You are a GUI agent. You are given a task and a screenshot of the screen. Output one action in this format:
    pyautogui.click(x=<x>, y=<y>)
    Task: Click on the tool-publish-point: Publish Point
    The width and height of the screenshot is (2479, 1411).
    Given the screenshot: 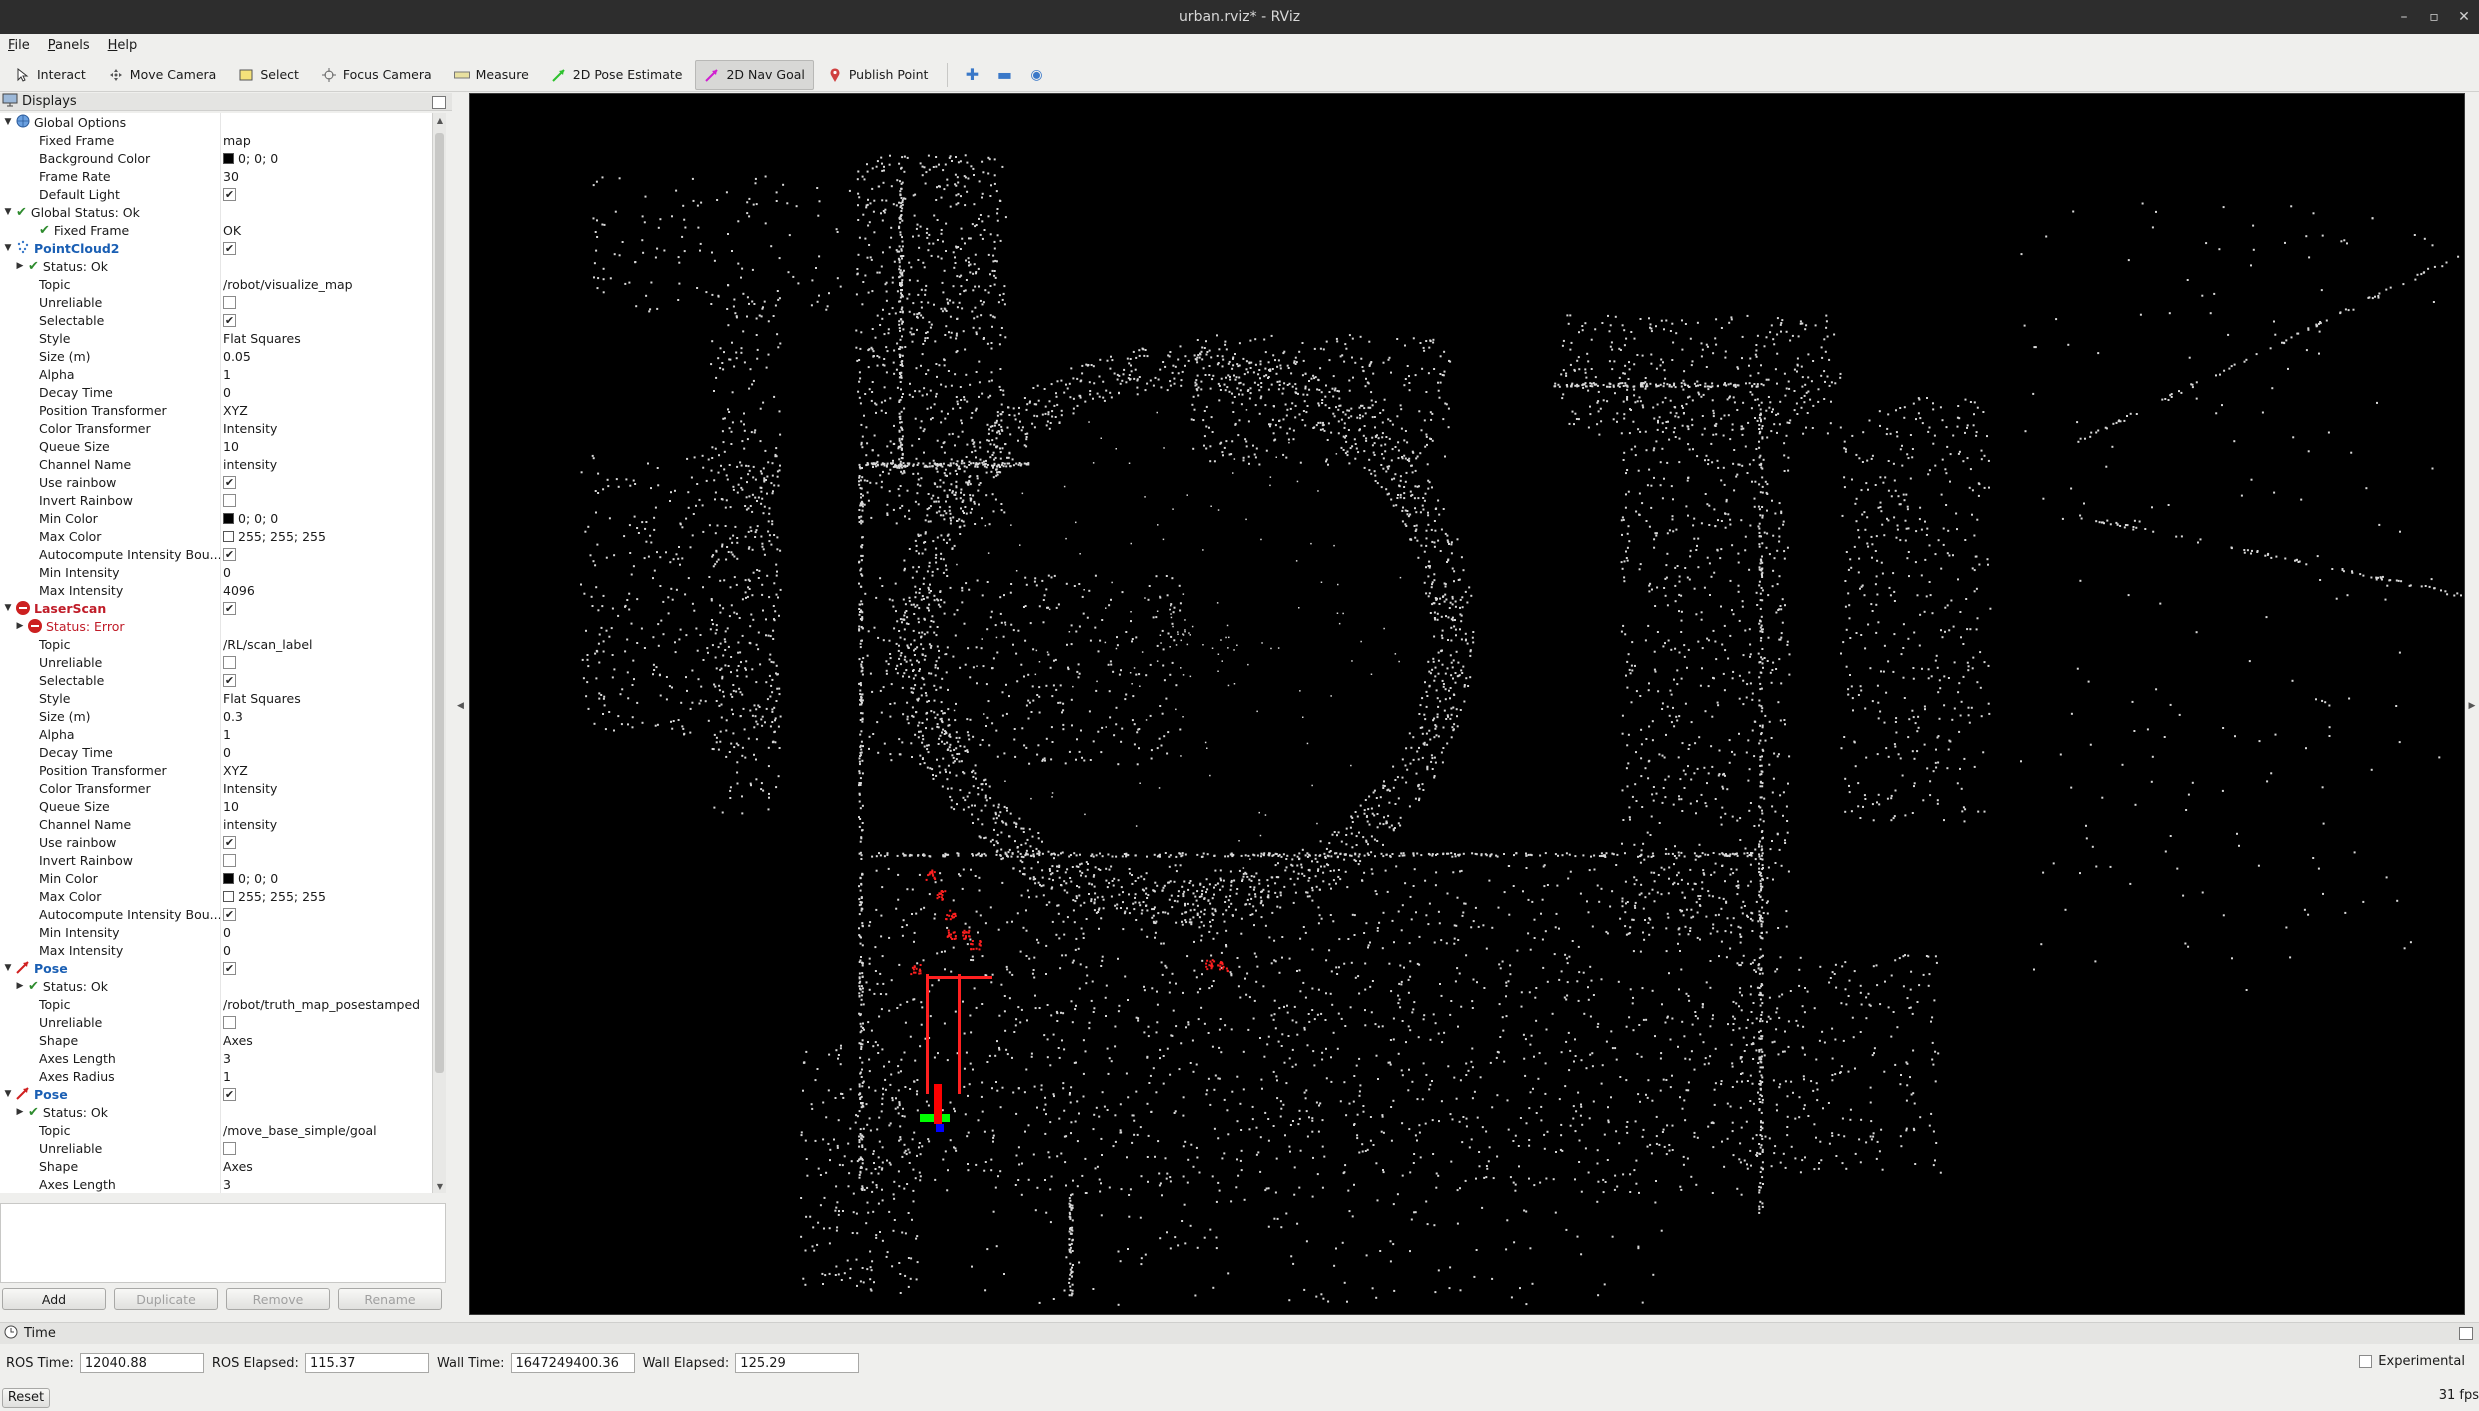 What is the action you would take?
    pyautogui.click(x=878, y=75)
    